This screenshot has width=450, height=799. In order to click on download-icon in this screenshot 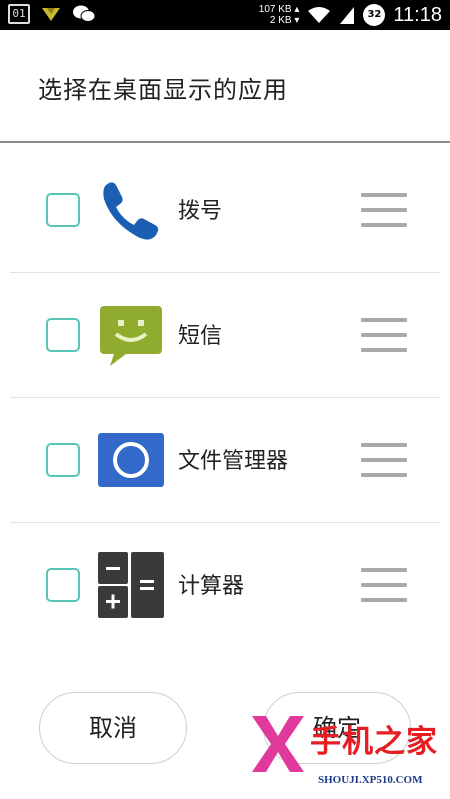, I will do `click(51, 14)`.